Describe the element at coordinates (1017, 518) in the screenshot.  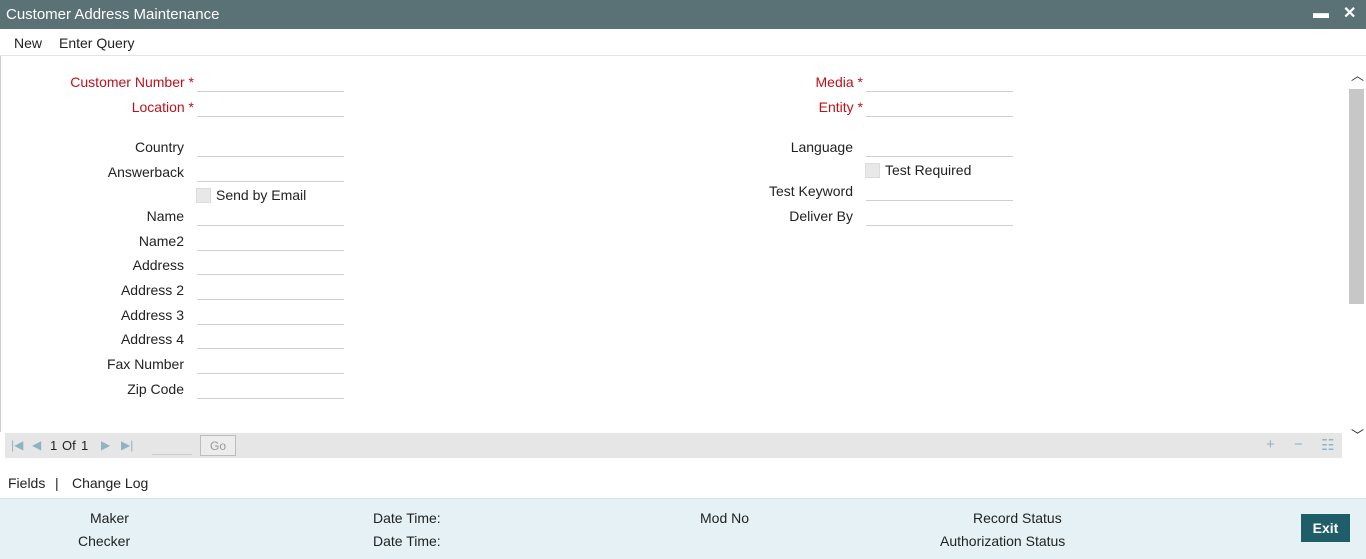
I see `record-status-label: Record Status` at that location.